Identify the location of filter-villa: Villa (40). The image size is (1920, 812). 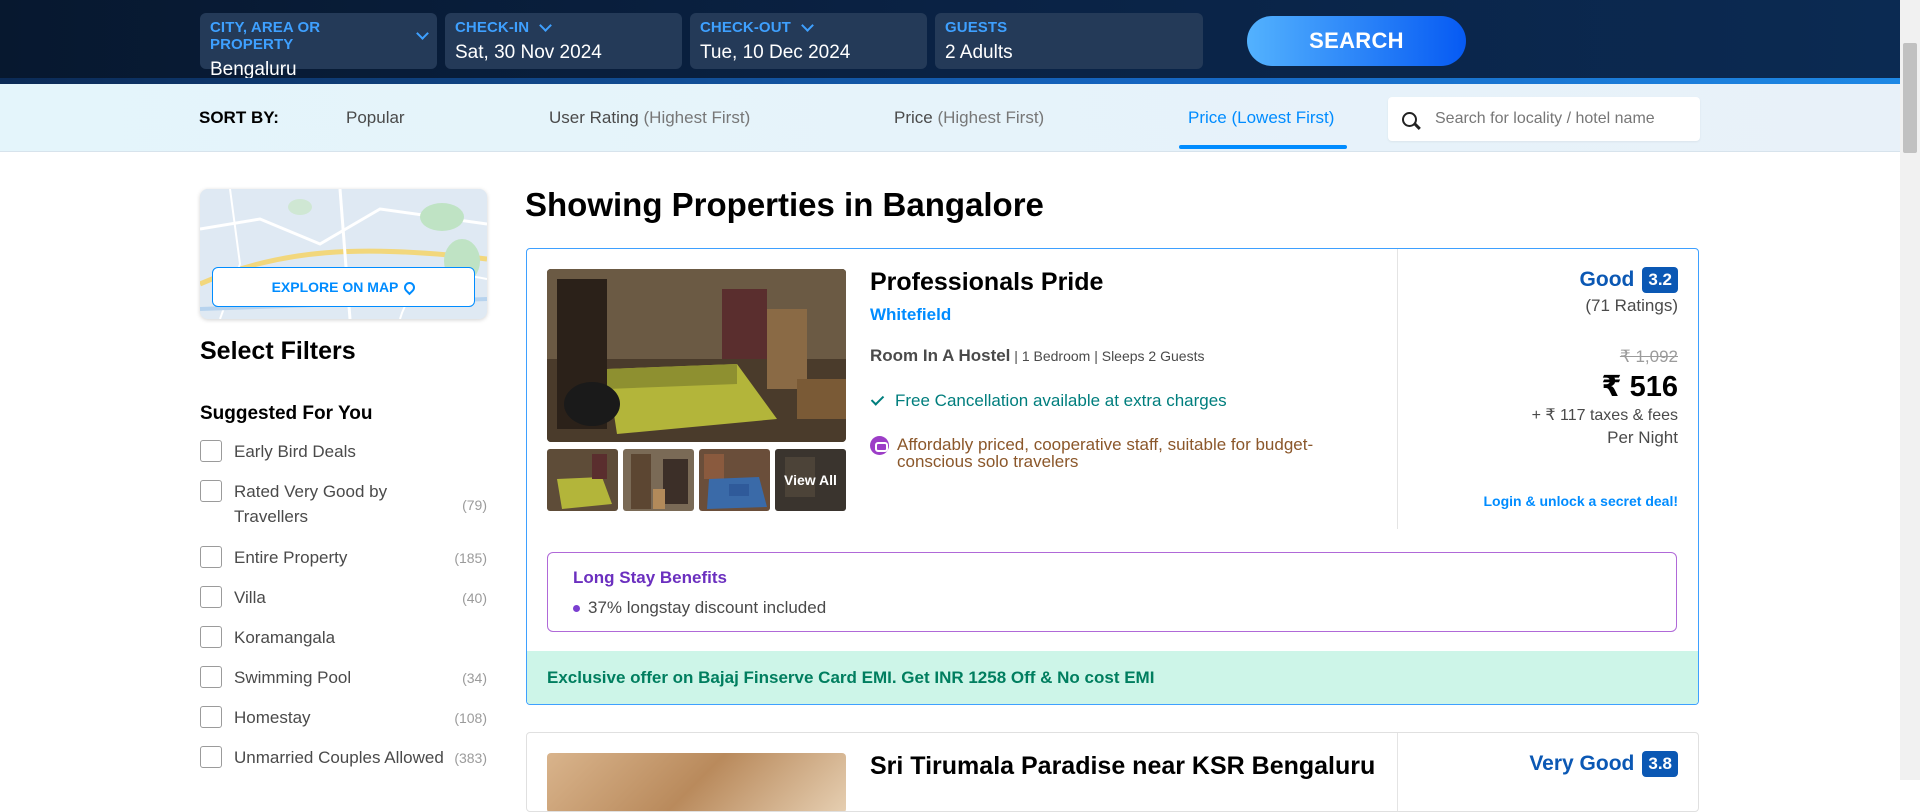
(343, 598).